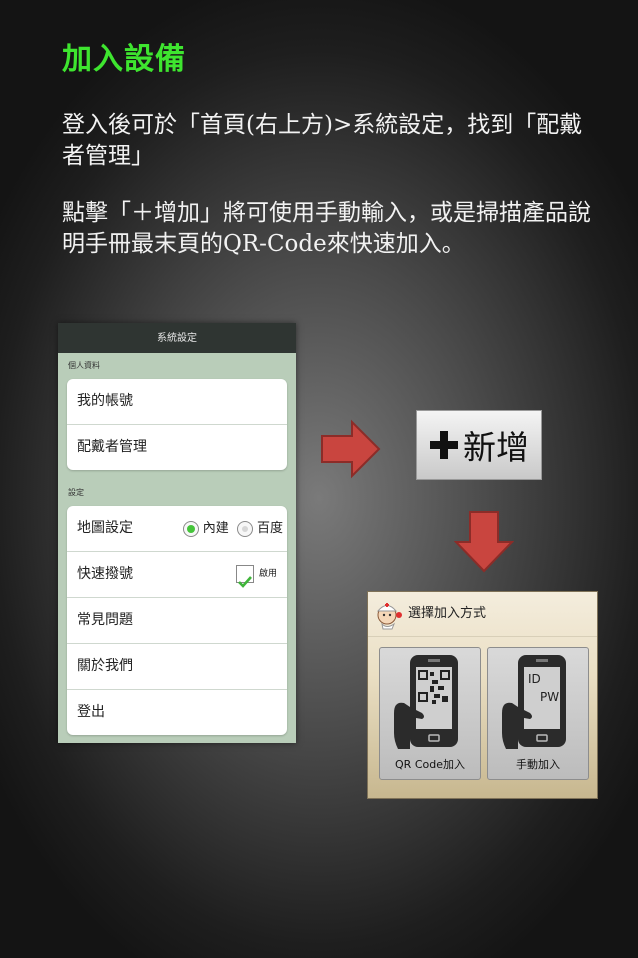 Image resolution: width=638 pixels, height=958 pixels. What do you see at coordinates (534, 679) in the screenshot?
I see `screen-text-id: ID` at bounding box center [534, 679].